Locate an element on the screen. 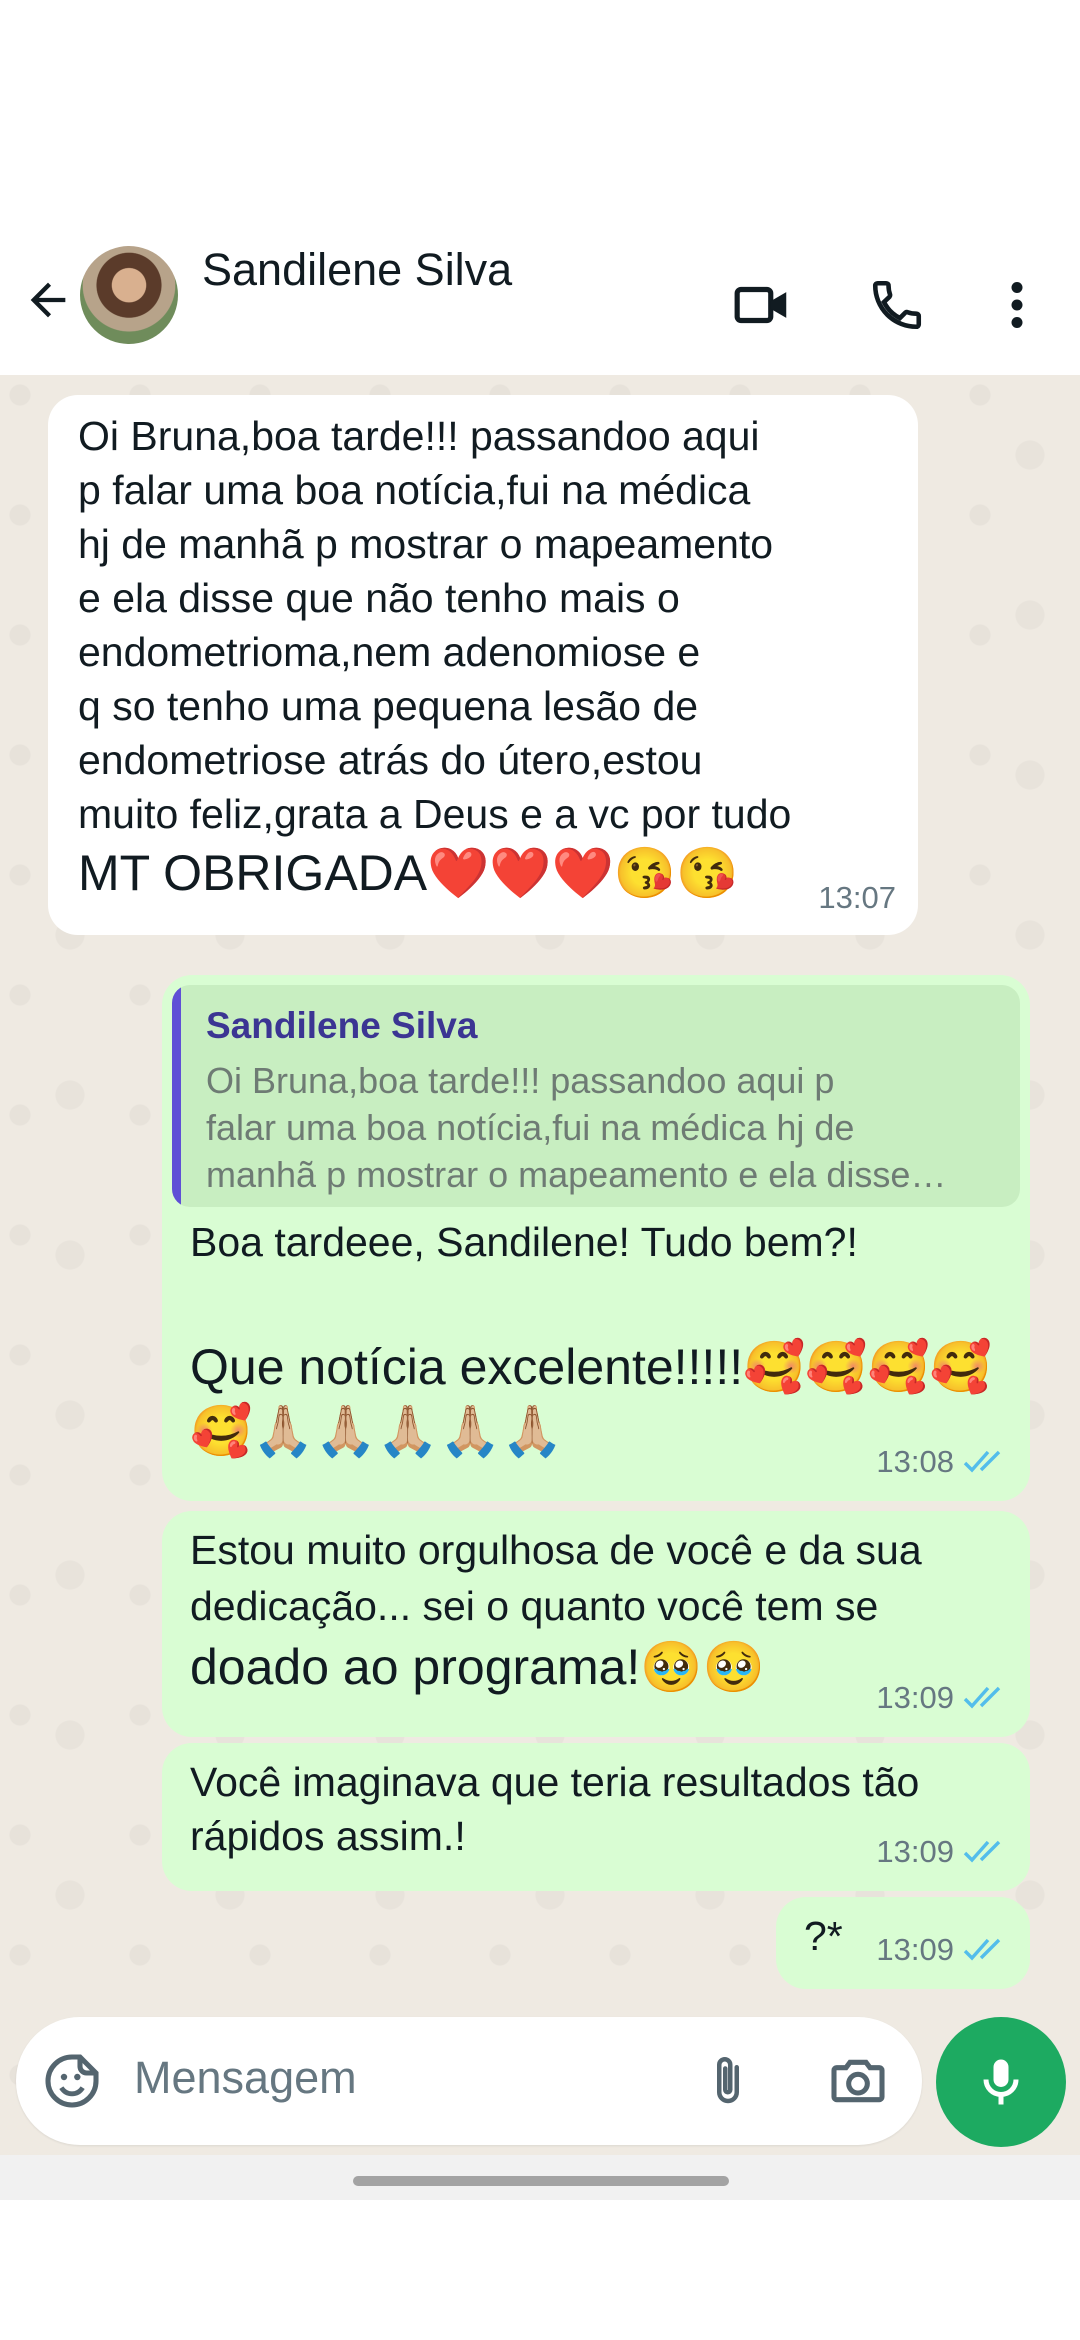 The image size is (1080, 2340). camera-button is located at coordinates (858, 2081).